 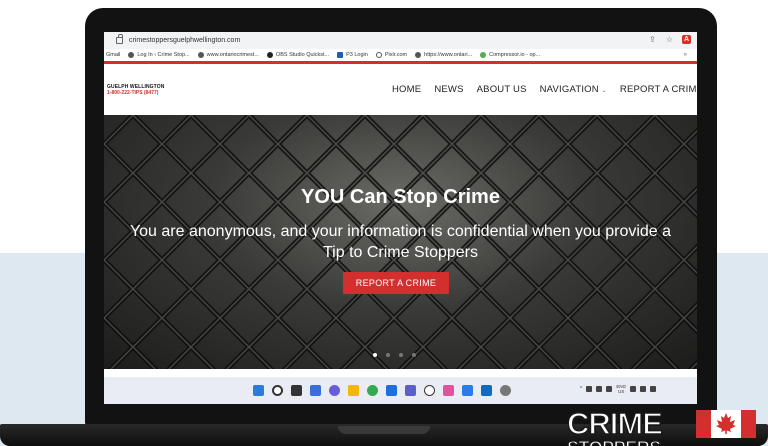 I want to click on pixlr-icon, so click(x=378, y=55).